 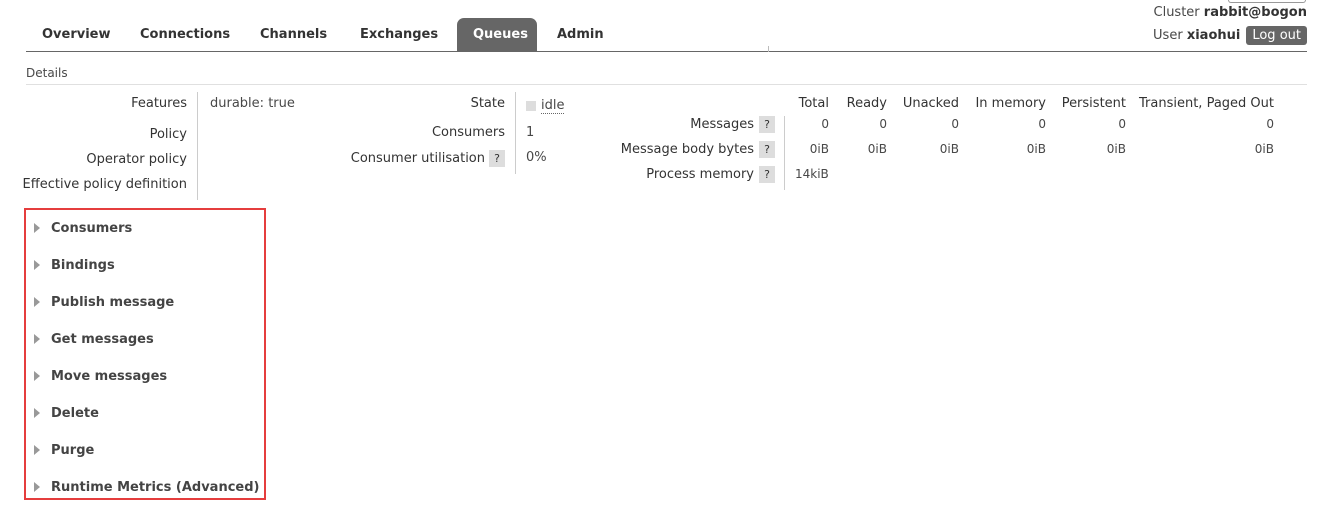 I want to click on consumers-value: 1, so click(x=530, y=132).